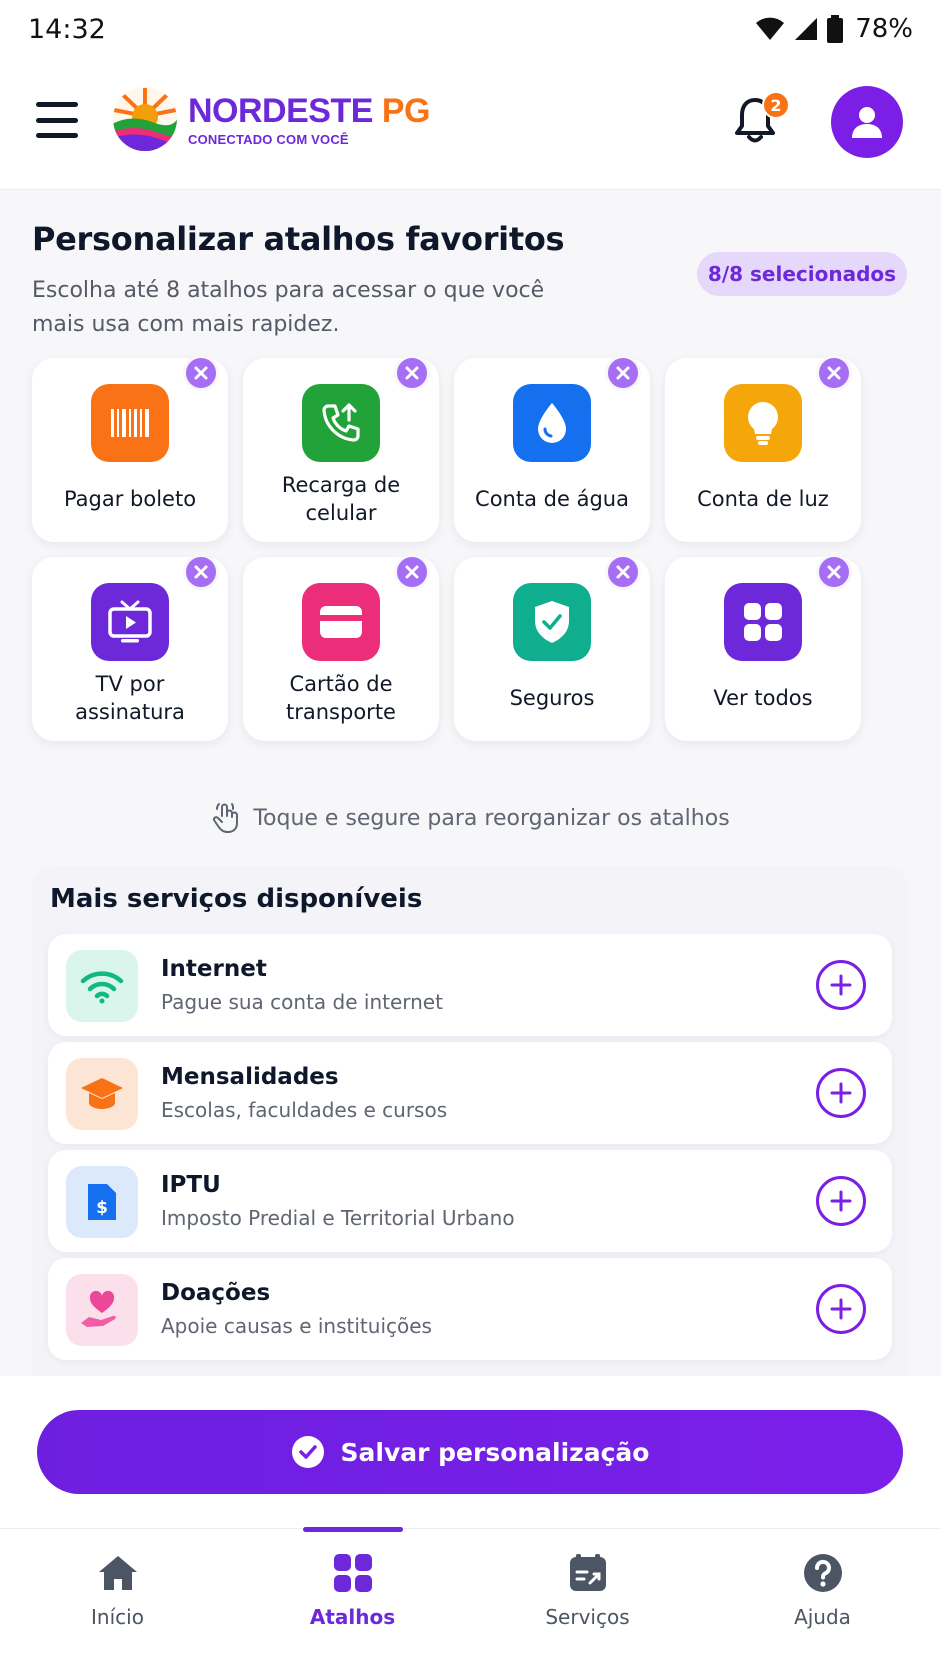  What do you see at coordinates (776, 105) in the screenshot?
I see `notification-count-badge: 2` at bounding box center [776, 105].